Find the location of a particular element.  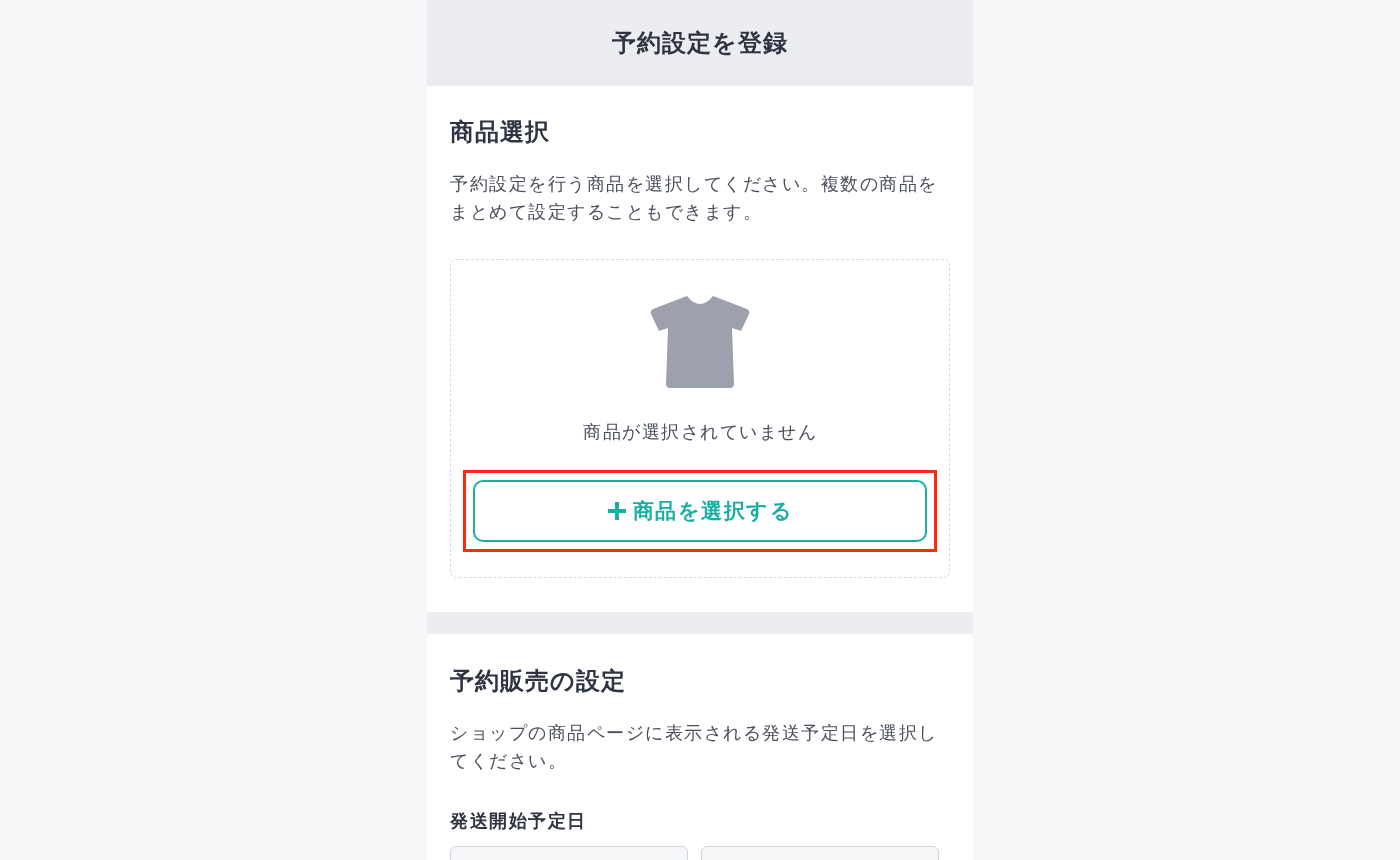

plus-icon is located at coordinates (616, 511).